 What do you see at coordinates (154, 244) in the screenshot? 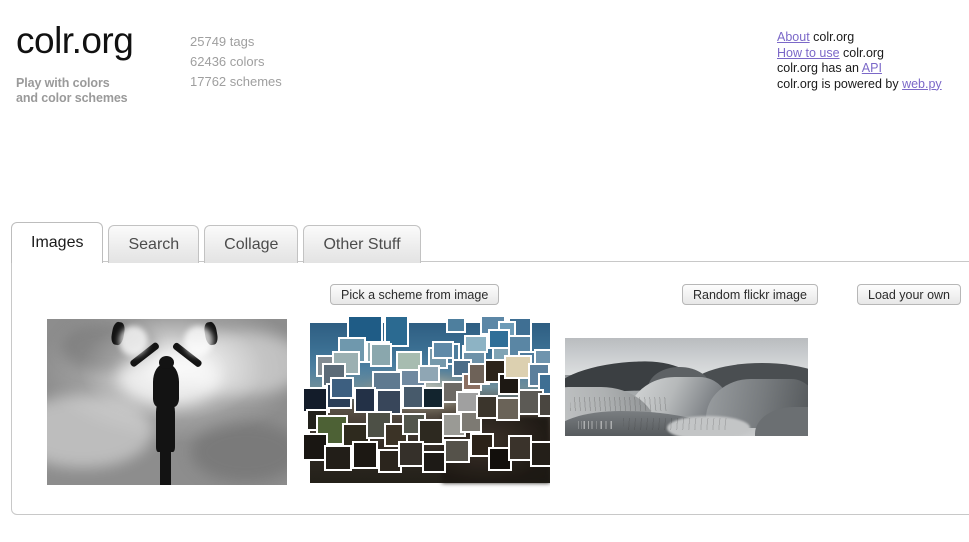
I see `tab-search: Search` at bounding box center [154, 244].